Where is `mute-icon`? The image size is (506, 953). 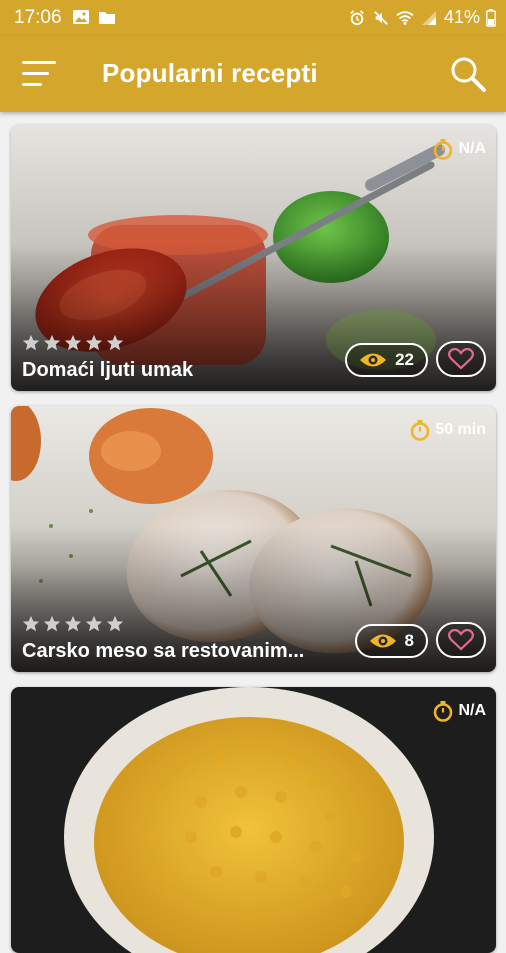
mute-icon is located at coordinates (381, 17).